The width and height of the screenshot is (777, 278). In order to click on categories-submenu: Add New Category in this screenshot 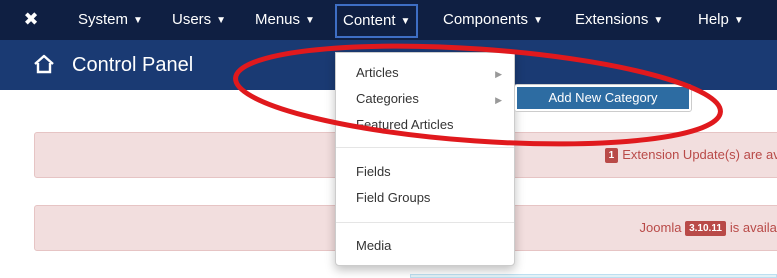, I will do `click(603, 98)`.